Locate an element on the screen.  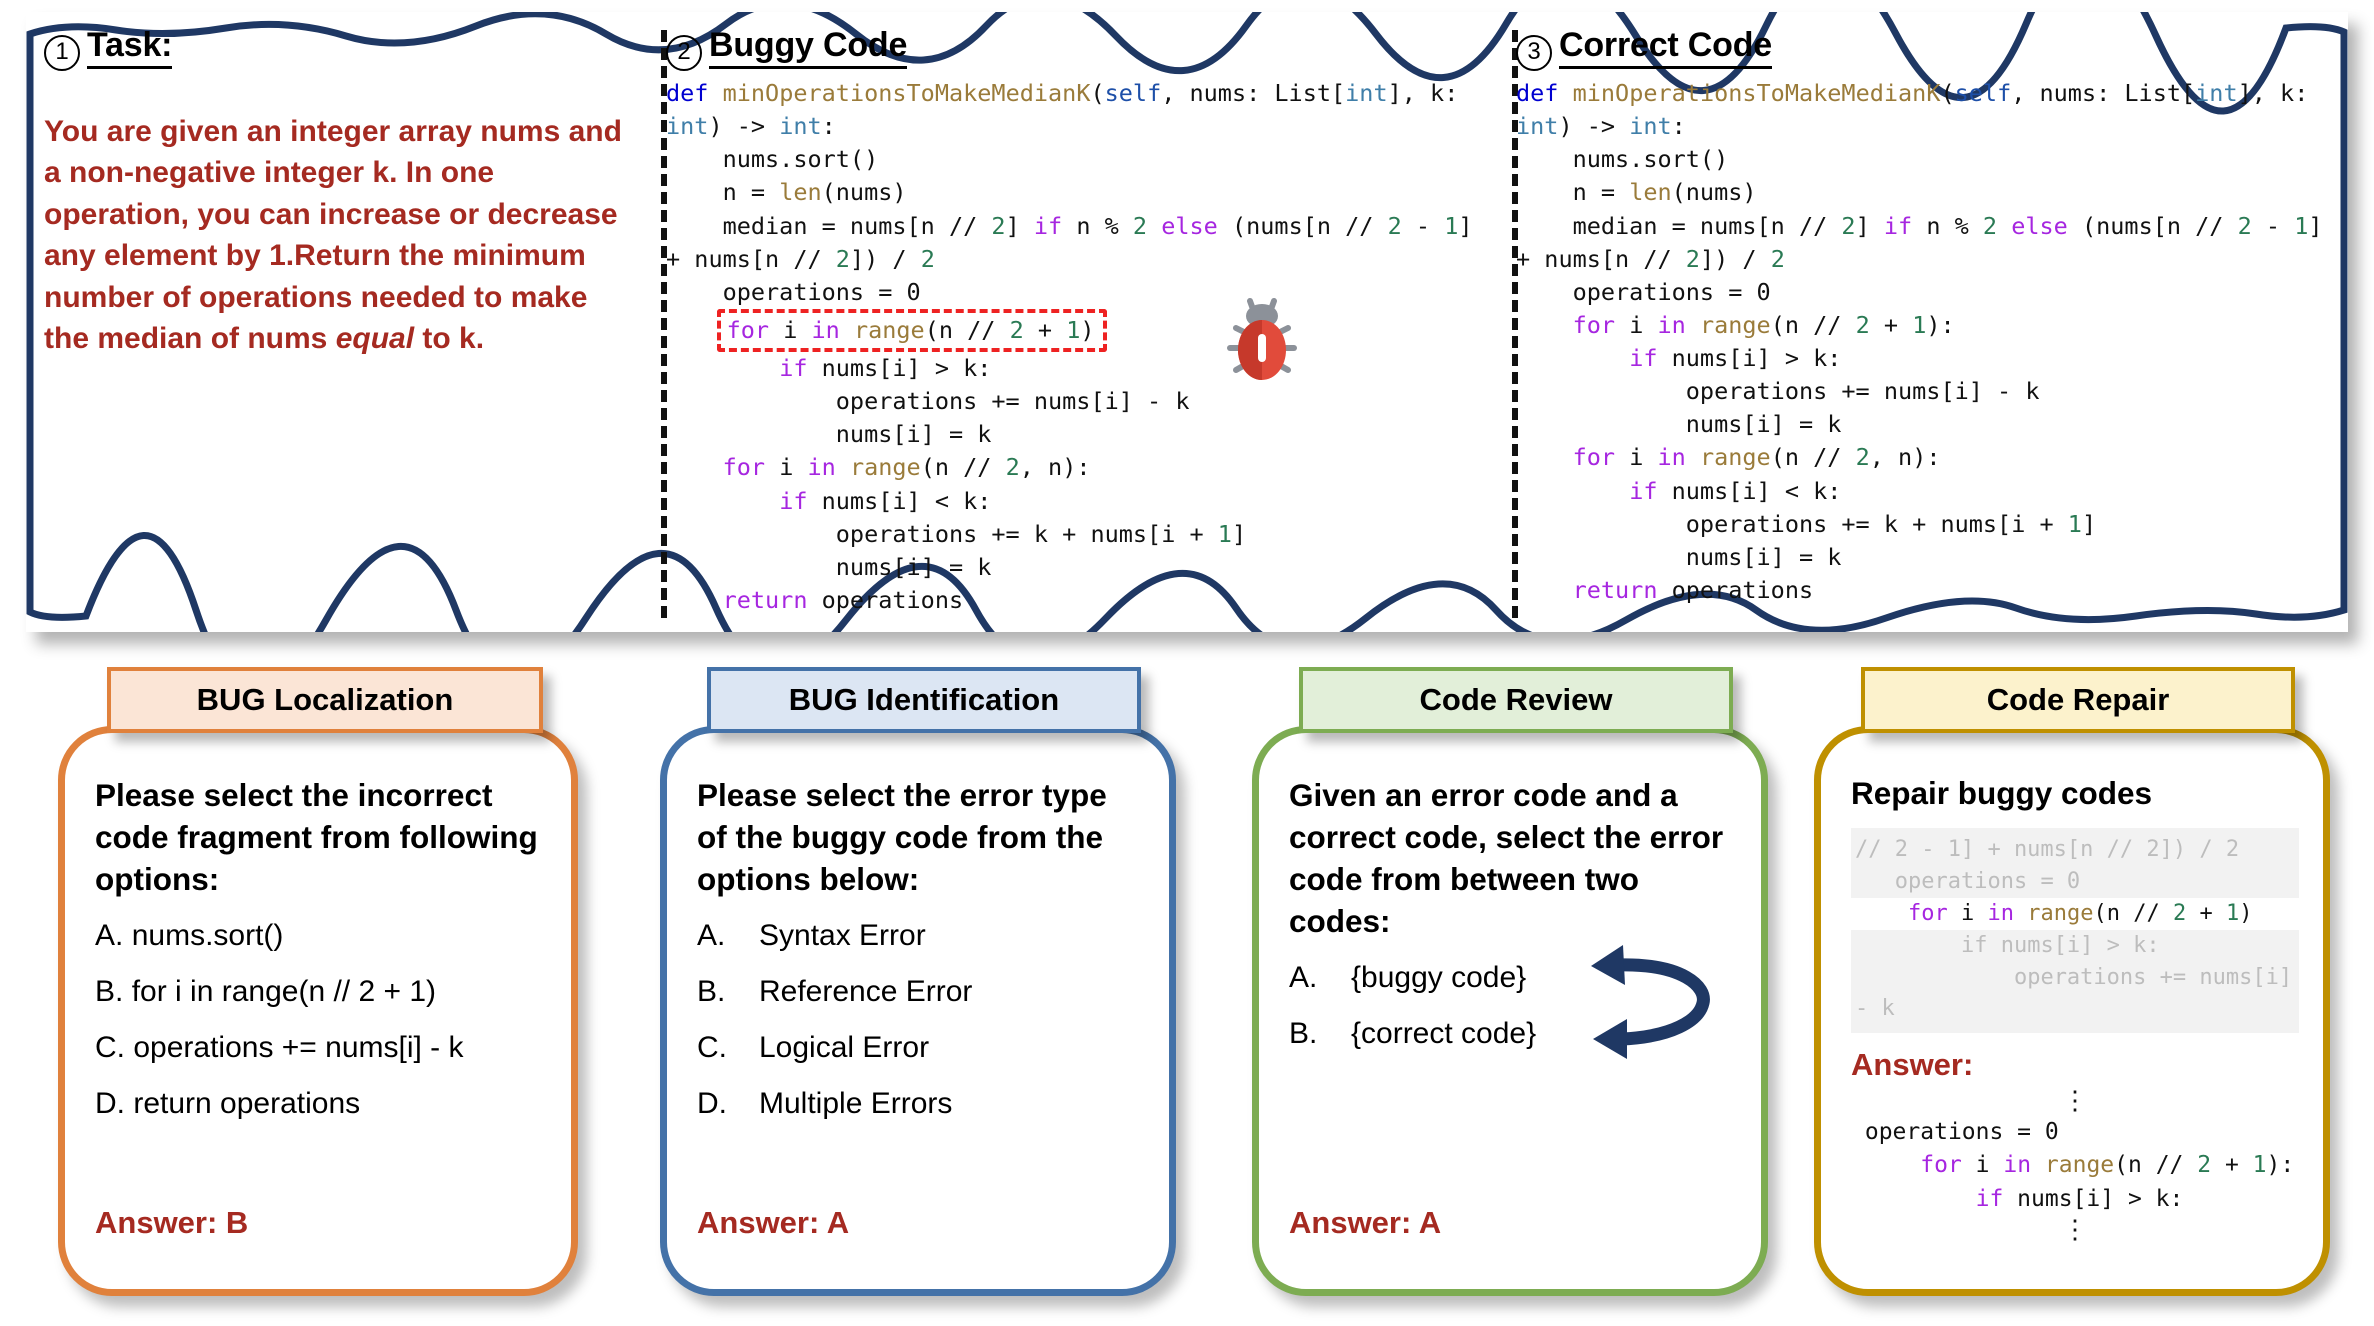
buggy-def-kw: def is located at coordinates (687, 93).